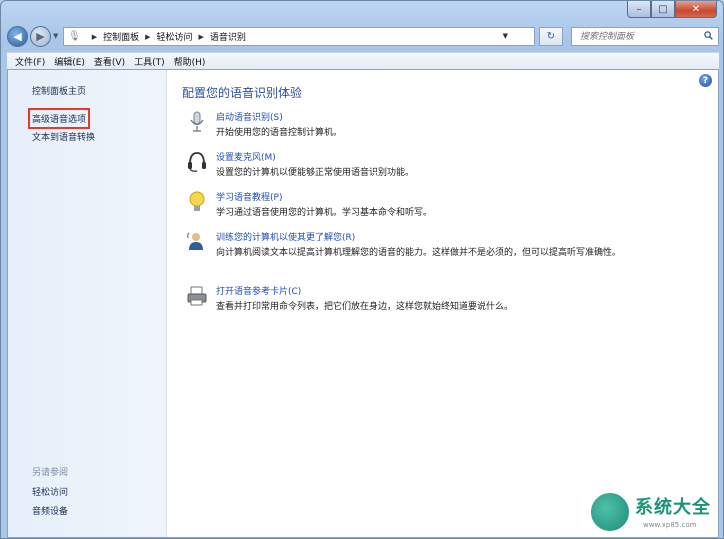 The width and height of the screenshot is (724, 539). What do you see at coordinates (149, 61) in the screenshot?
I see `menu-tools: 工具(T)` at bounding box center [149, 61].